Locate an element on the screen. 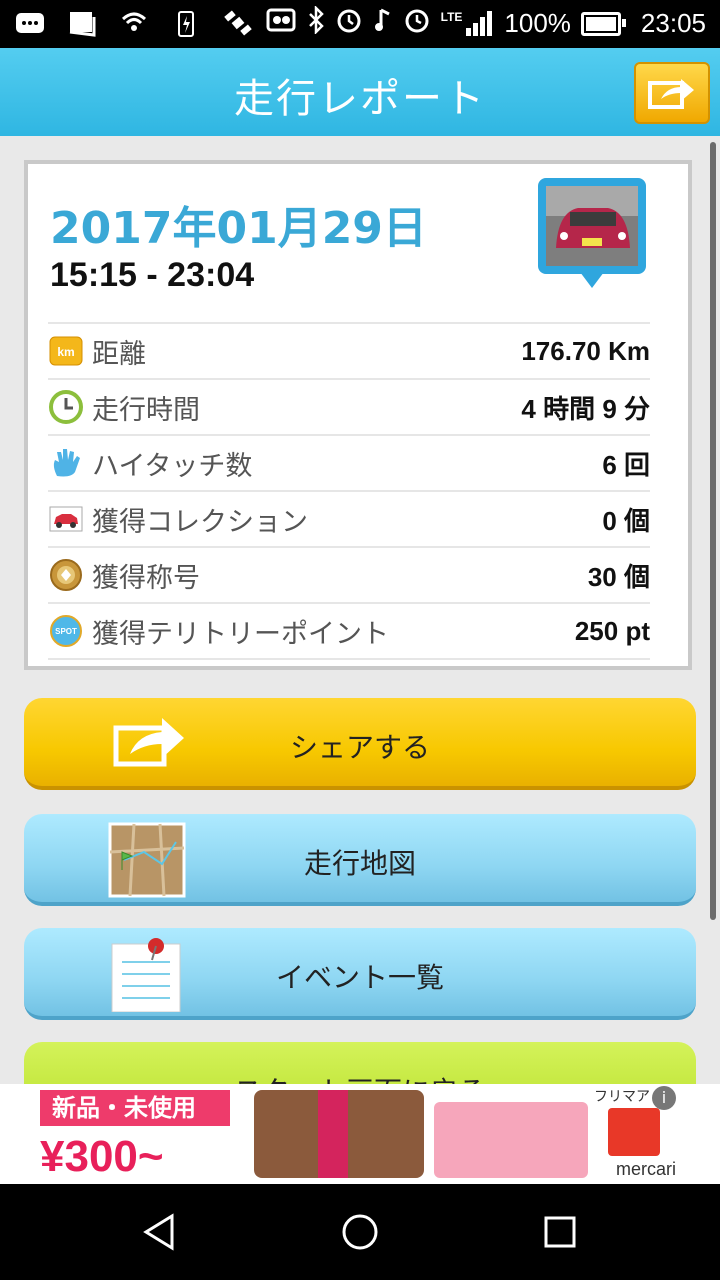  lte-signal-icon: LTE is located at coordinates (468, 24).